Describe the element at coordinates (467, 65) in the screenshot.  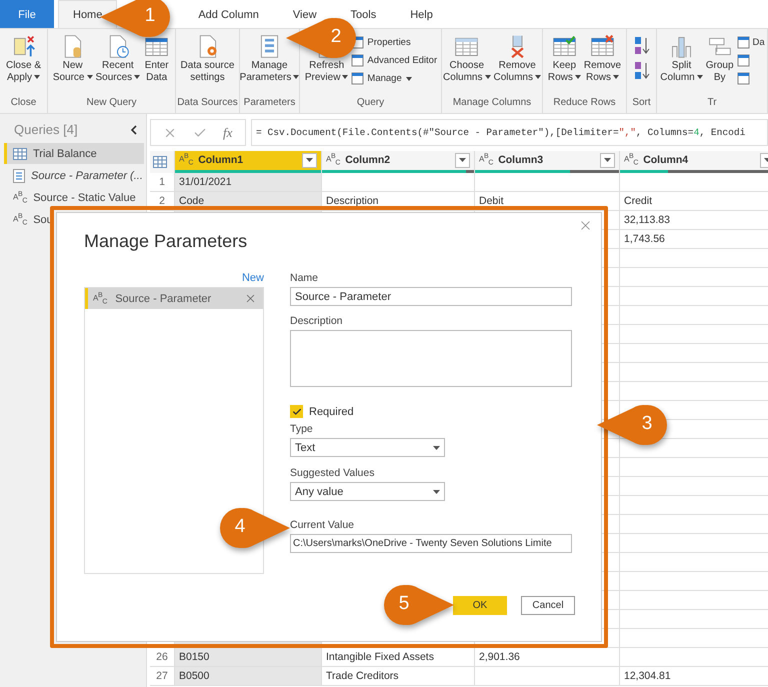
I see `ribbon-button: Choose Columns` at that location.